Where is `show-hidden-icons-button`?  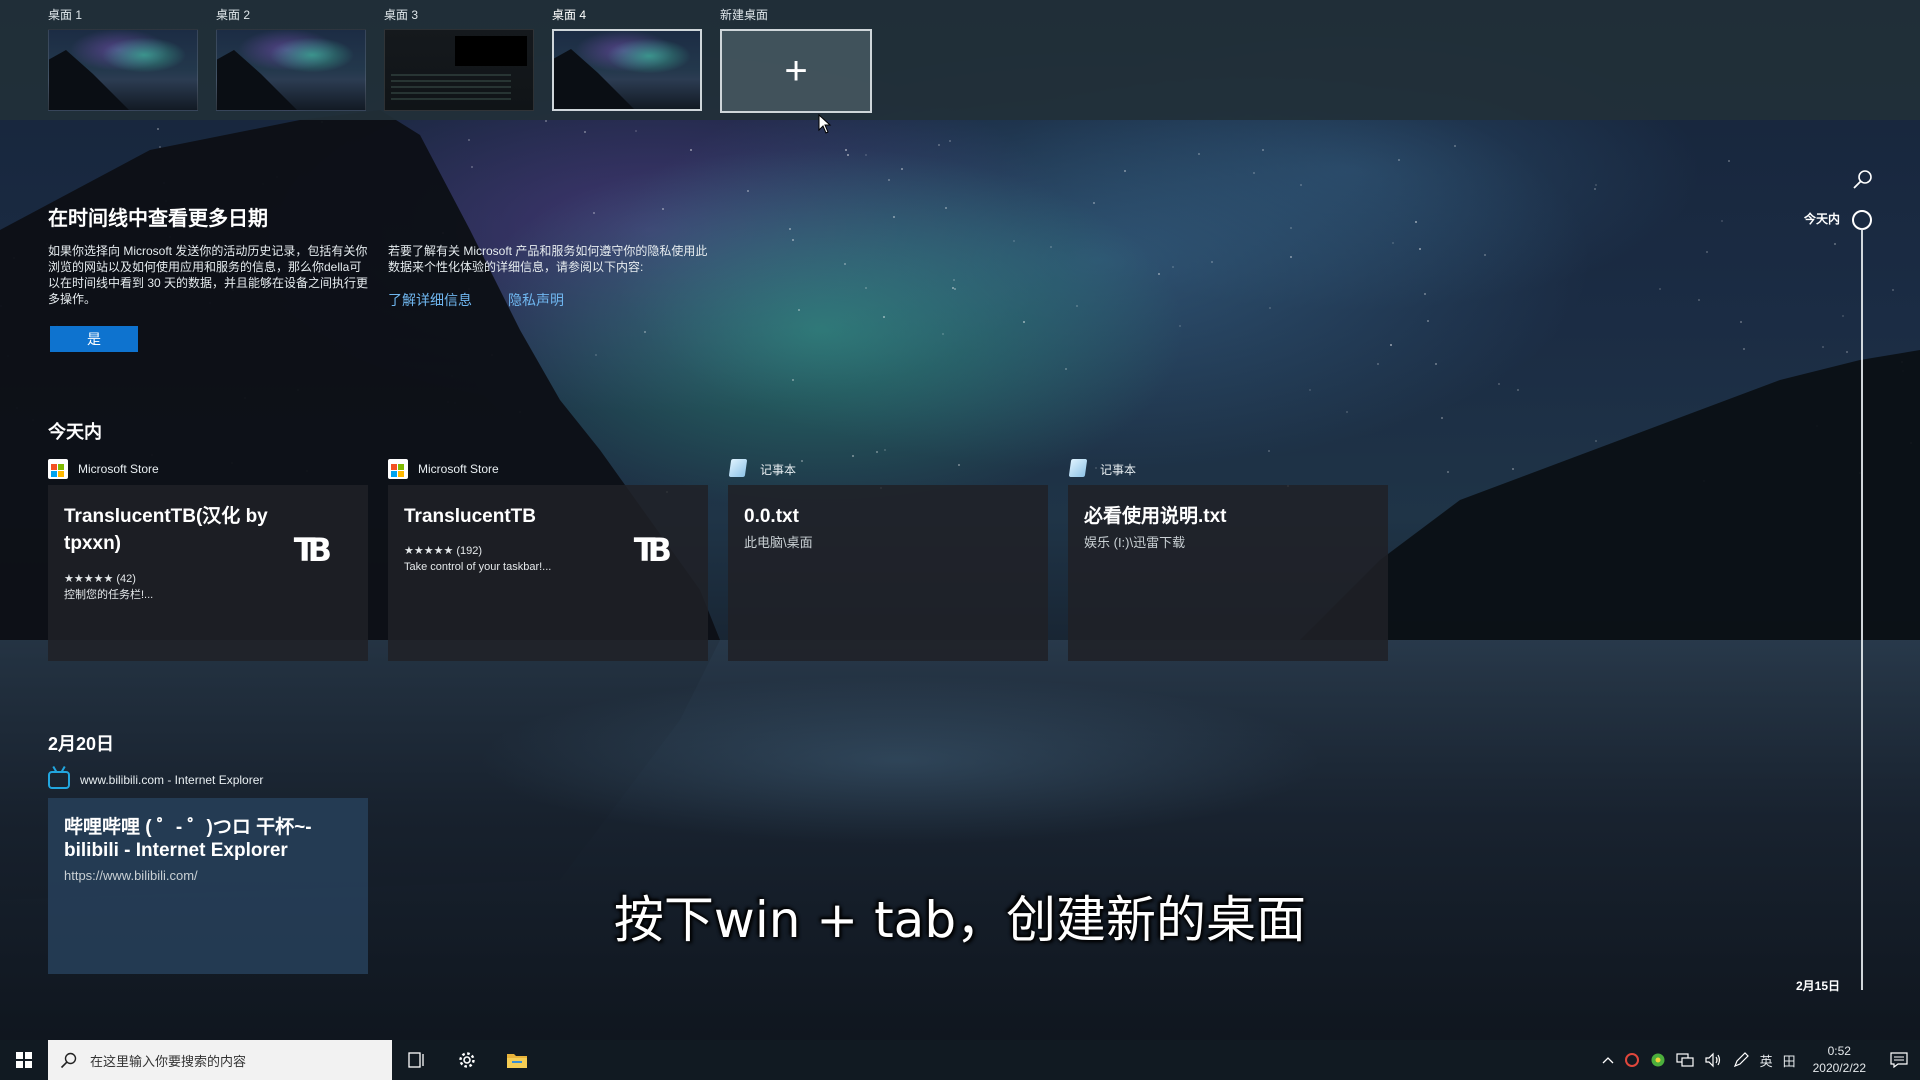 show-hidden-icons-button is located at coordinates (1608, 1060).